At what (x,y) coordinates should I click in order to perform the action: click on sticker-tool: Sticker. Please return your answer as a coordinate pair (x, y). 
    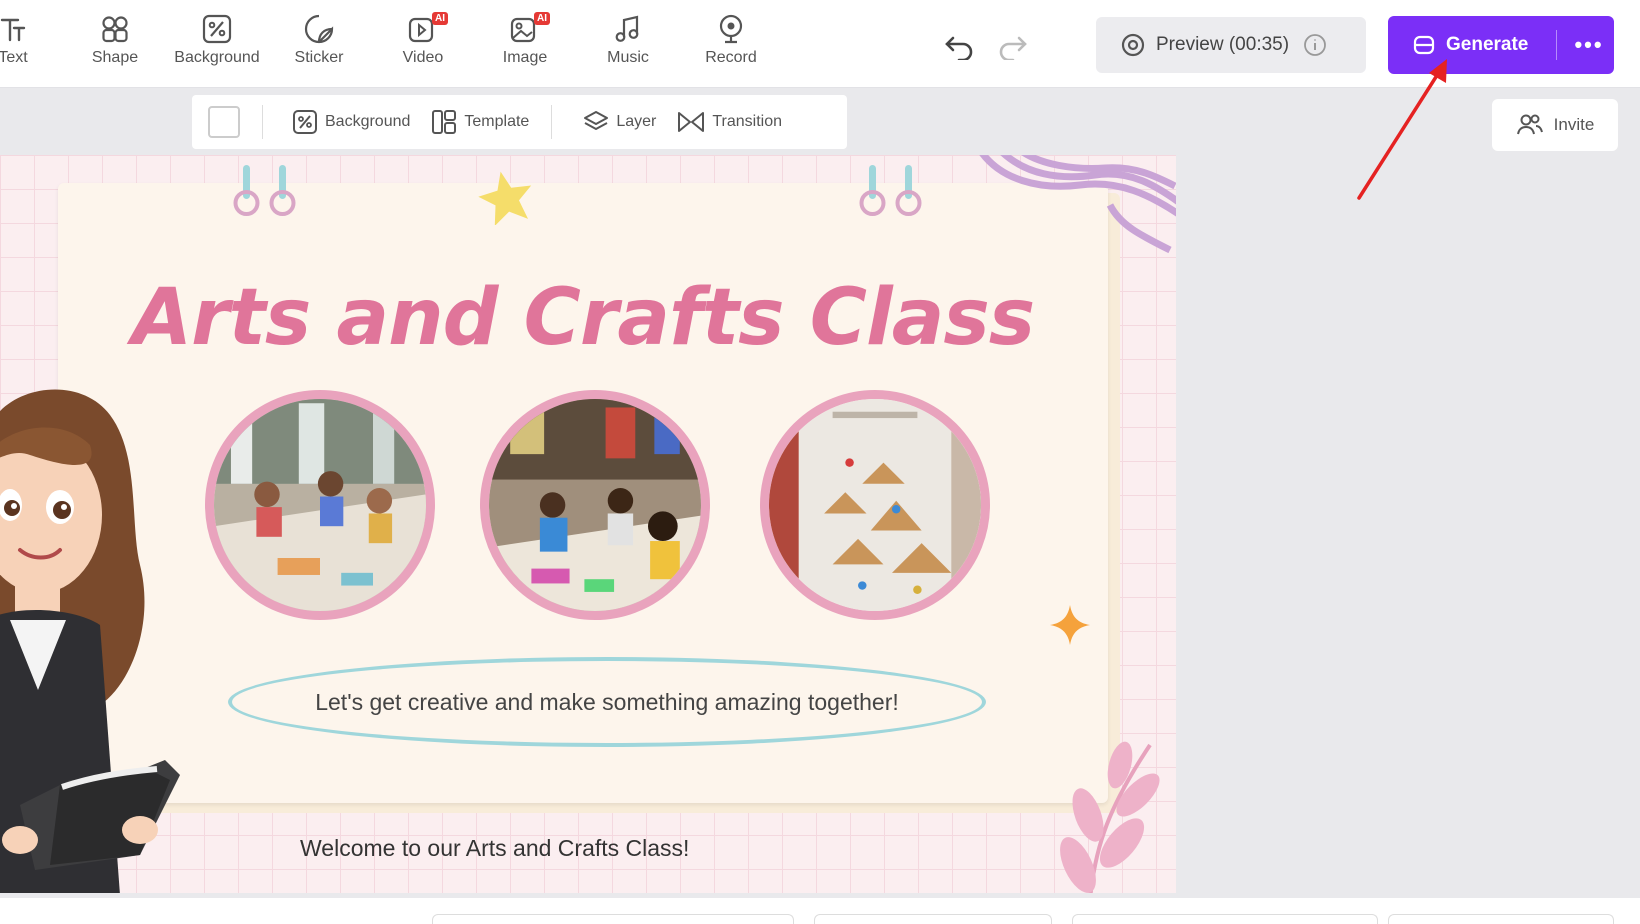
    Looking at the image, I should click on (319, 43).